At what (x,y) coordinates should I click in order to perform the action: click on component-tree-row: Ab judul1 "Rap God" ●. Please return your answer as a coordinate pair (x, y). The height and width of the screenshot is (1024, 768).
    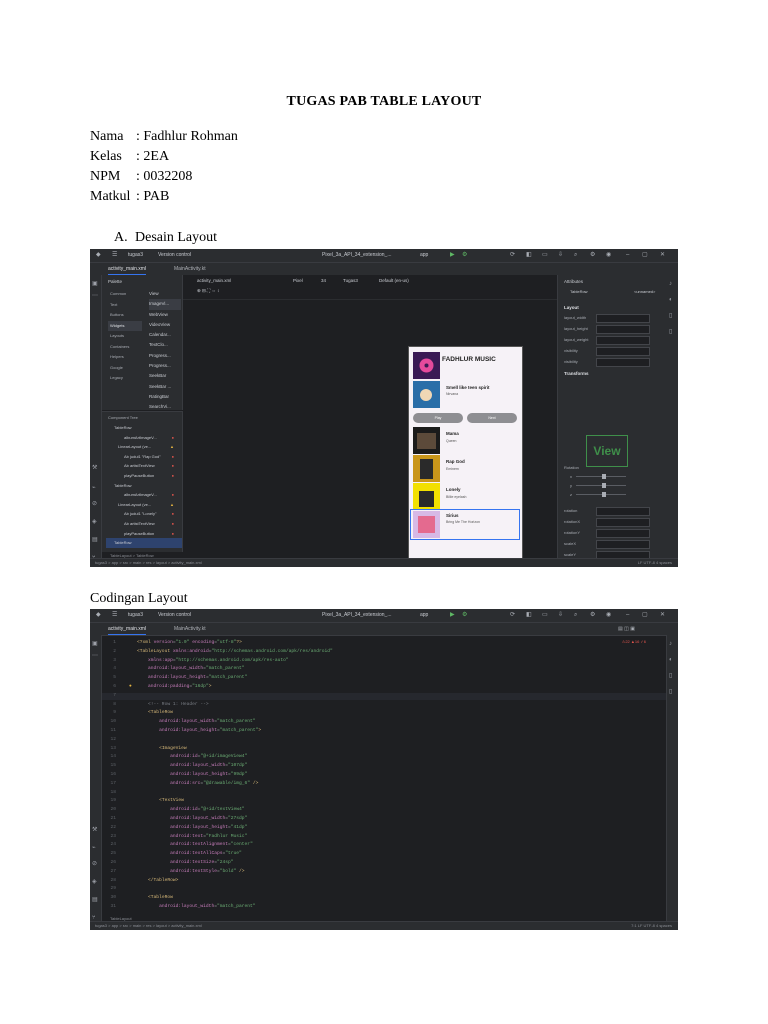
    Looking at the image, I should click on (144, 457).